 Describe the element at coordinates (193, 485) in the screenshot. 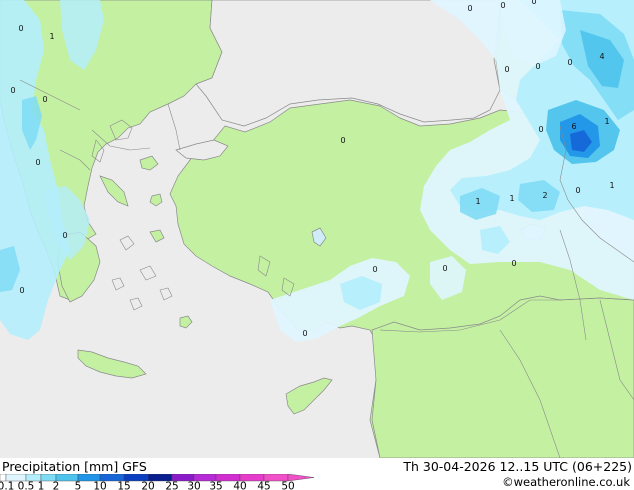

I see `legend-tick-label: 30` at that location.